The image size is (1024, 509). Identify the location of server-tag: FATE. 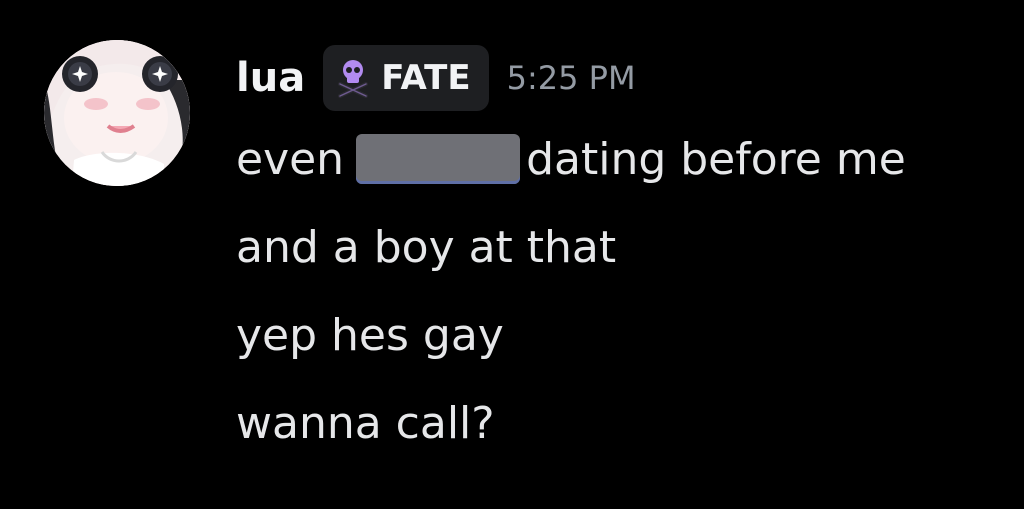
(406, 78).